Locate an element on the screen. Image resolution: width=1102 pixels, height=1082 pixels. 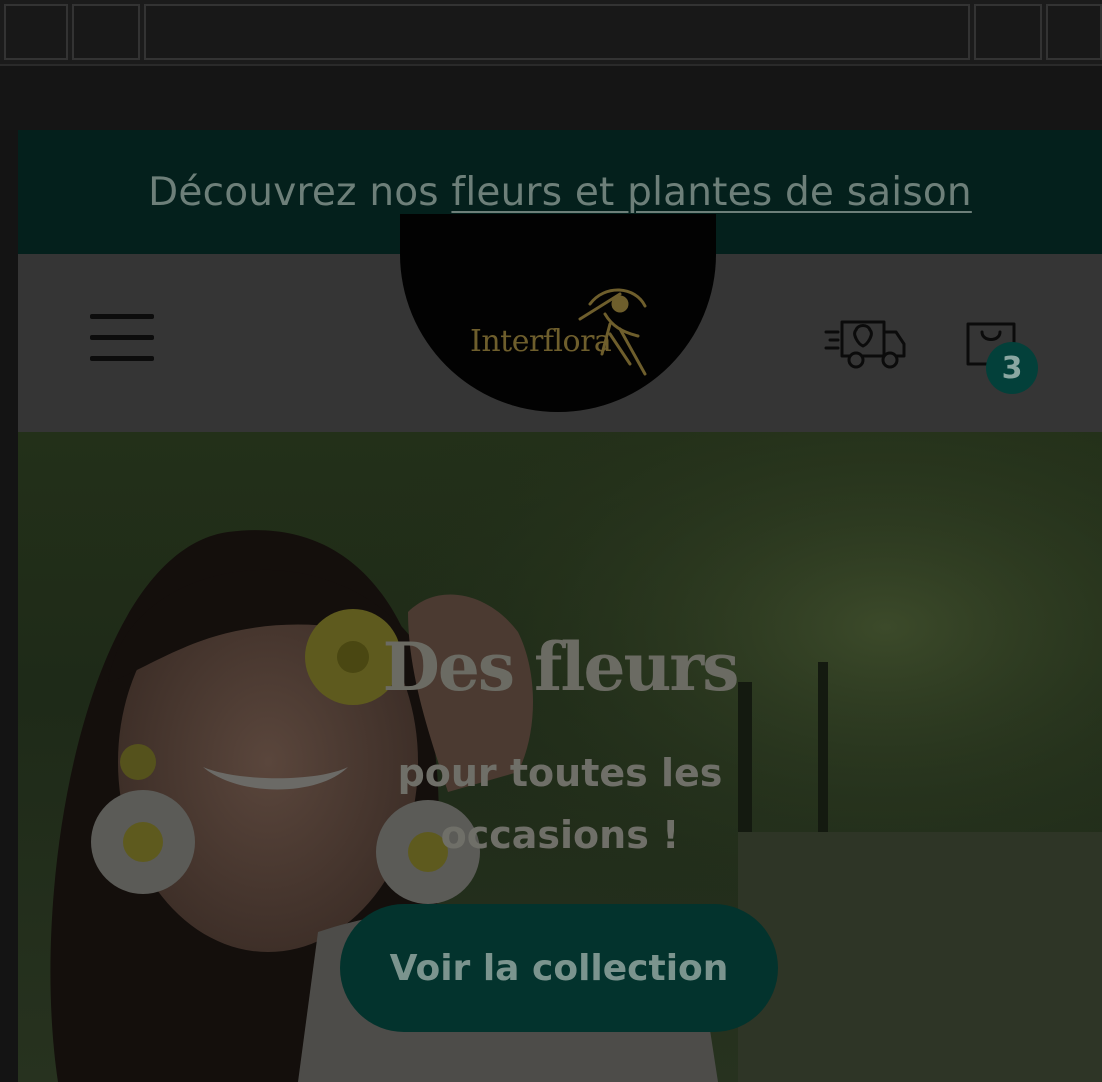
hero-subtitle: pour toutes les occasions ! is located at coordinates (560, 804).